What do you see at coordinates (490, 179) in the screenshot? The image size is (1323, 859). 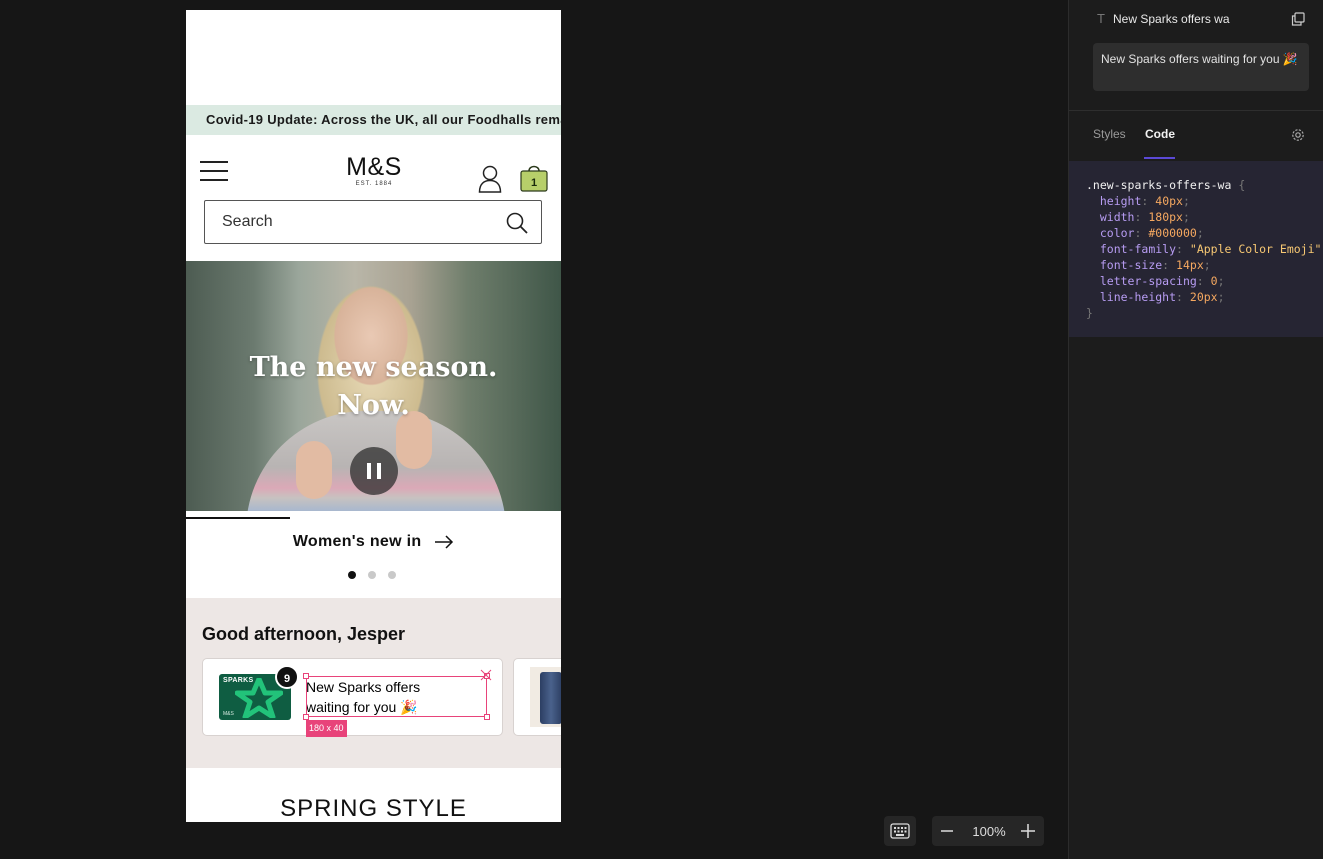 I see `account-icon` at bounding box center [490, 179].